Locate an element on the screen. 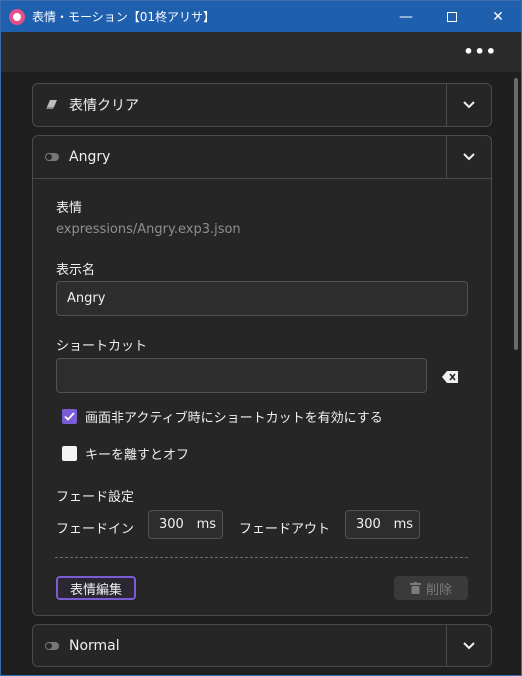  display-name-input: Angry is located at coordinates (262, 298).